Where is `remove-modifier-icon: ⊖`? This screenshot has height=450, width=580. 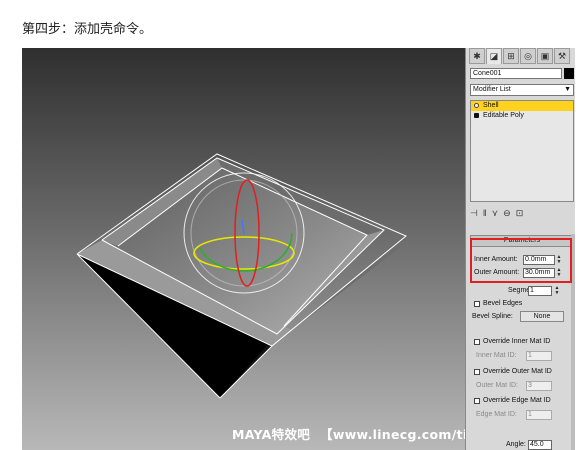 remove-modifier-icon: ⊖ is located at coordinates (507, 213).